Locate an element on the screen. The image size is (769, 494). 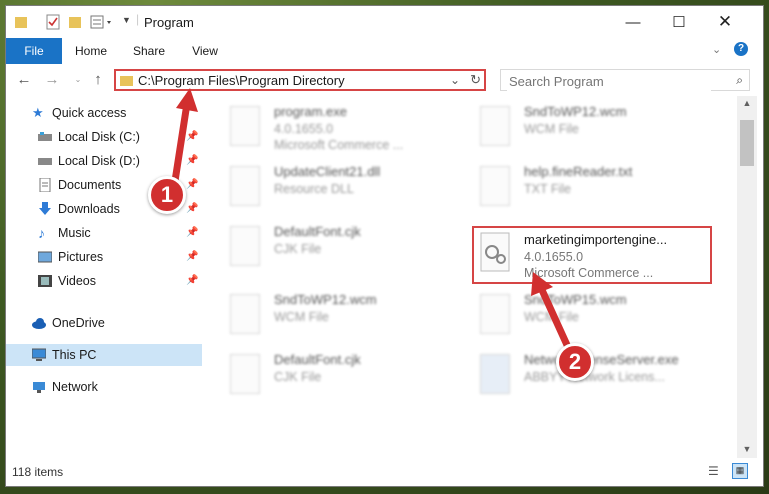
step-badge-1: 1 is located at coordinates (167, 195).